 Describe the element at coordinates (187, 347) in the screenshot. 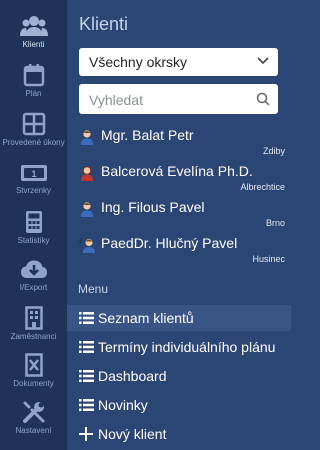

I see `menu-item-label: Termíny individuálního plánu` at that location.